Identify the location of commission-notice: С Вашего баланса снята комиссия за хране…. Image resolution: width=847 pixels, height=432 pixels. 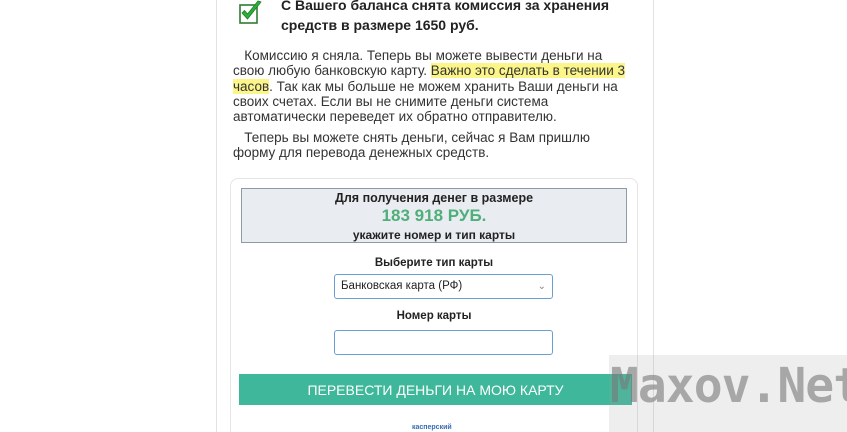
(445, 16).